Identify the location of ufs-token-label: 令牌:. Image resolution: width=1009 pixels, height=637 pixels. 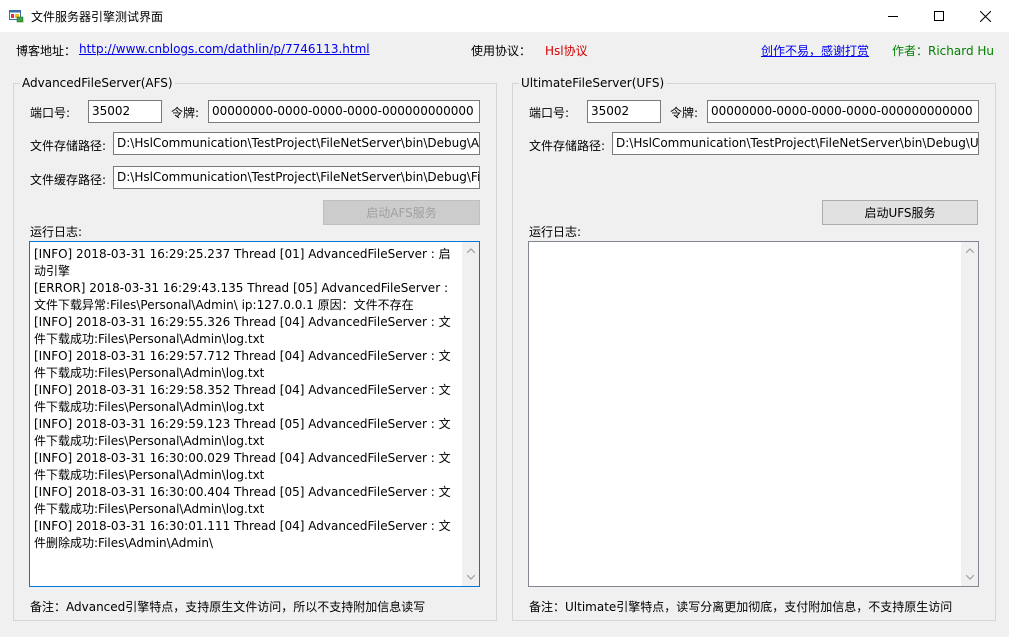
(684, 113).